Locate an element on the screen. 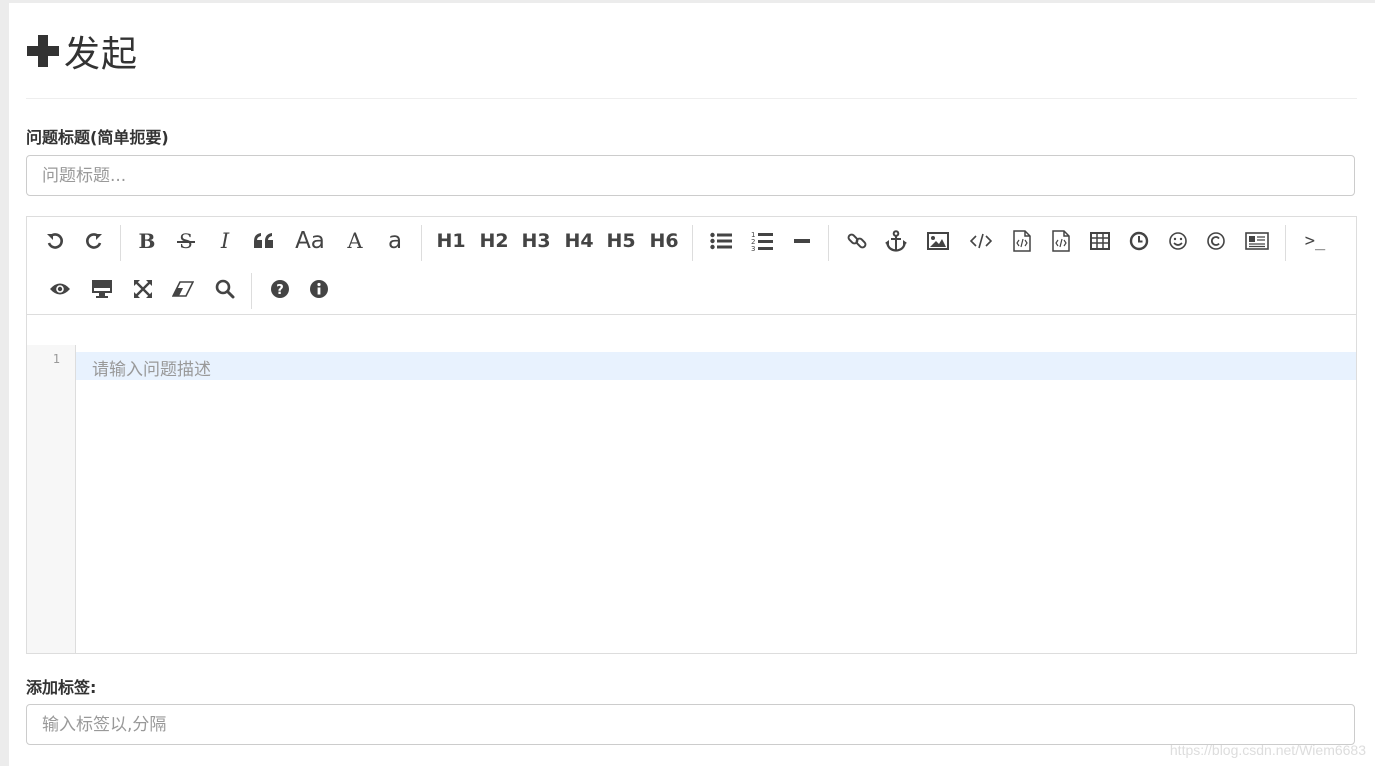  eraser-icon is located at coordinates (183, 289).